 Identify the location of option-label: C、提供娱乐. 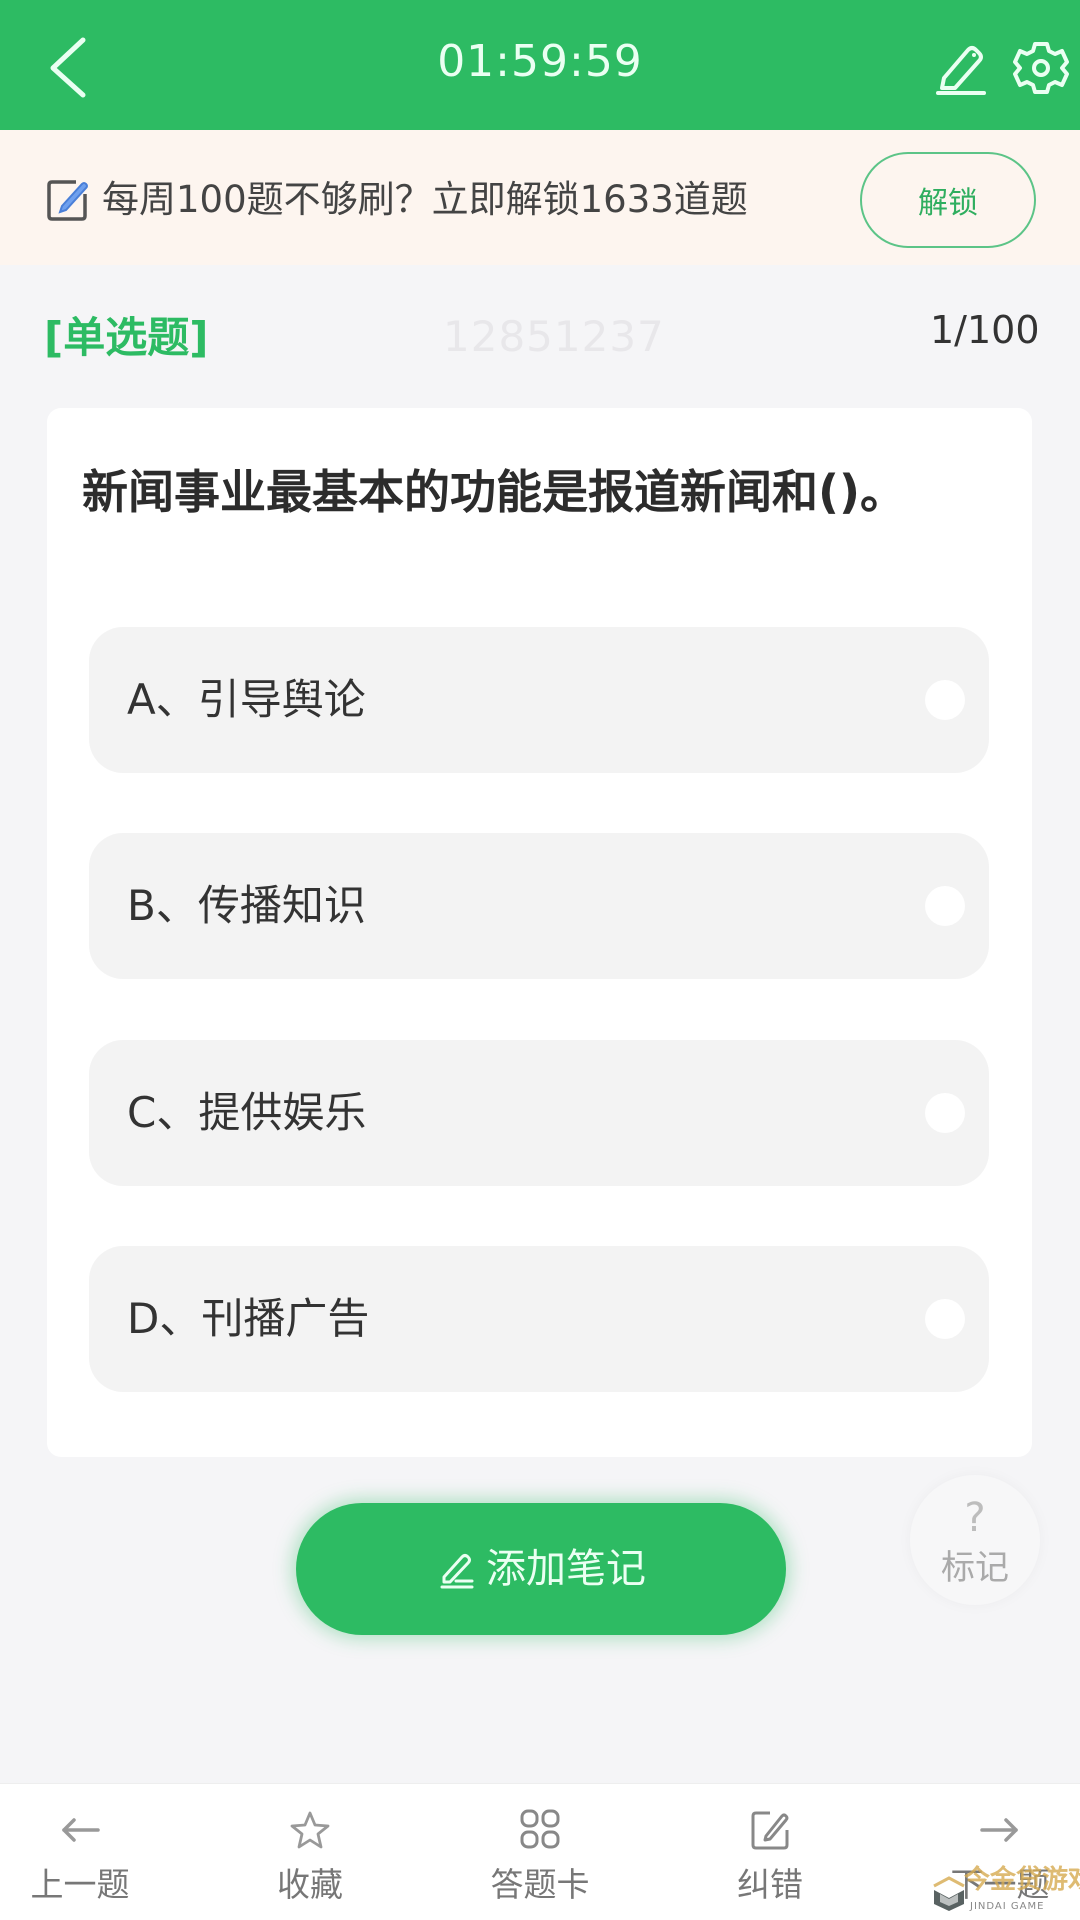
(247, 1112).